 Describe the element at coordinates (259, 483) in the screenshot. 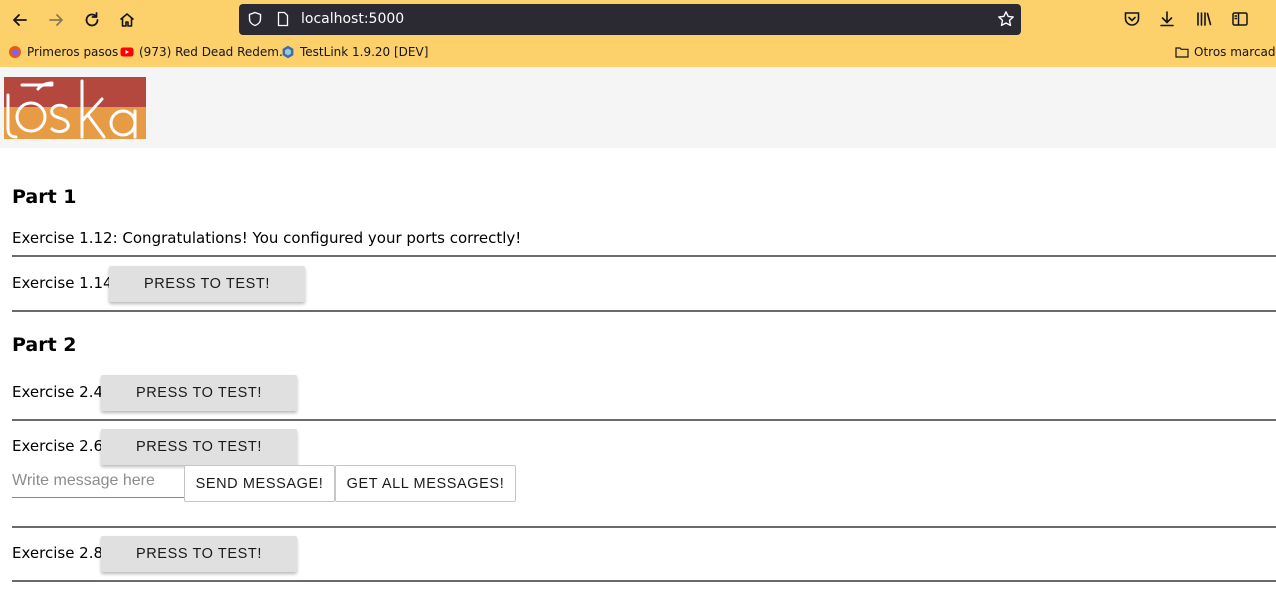

I see `send-message-button: SEND MESSAGE!` at that location.